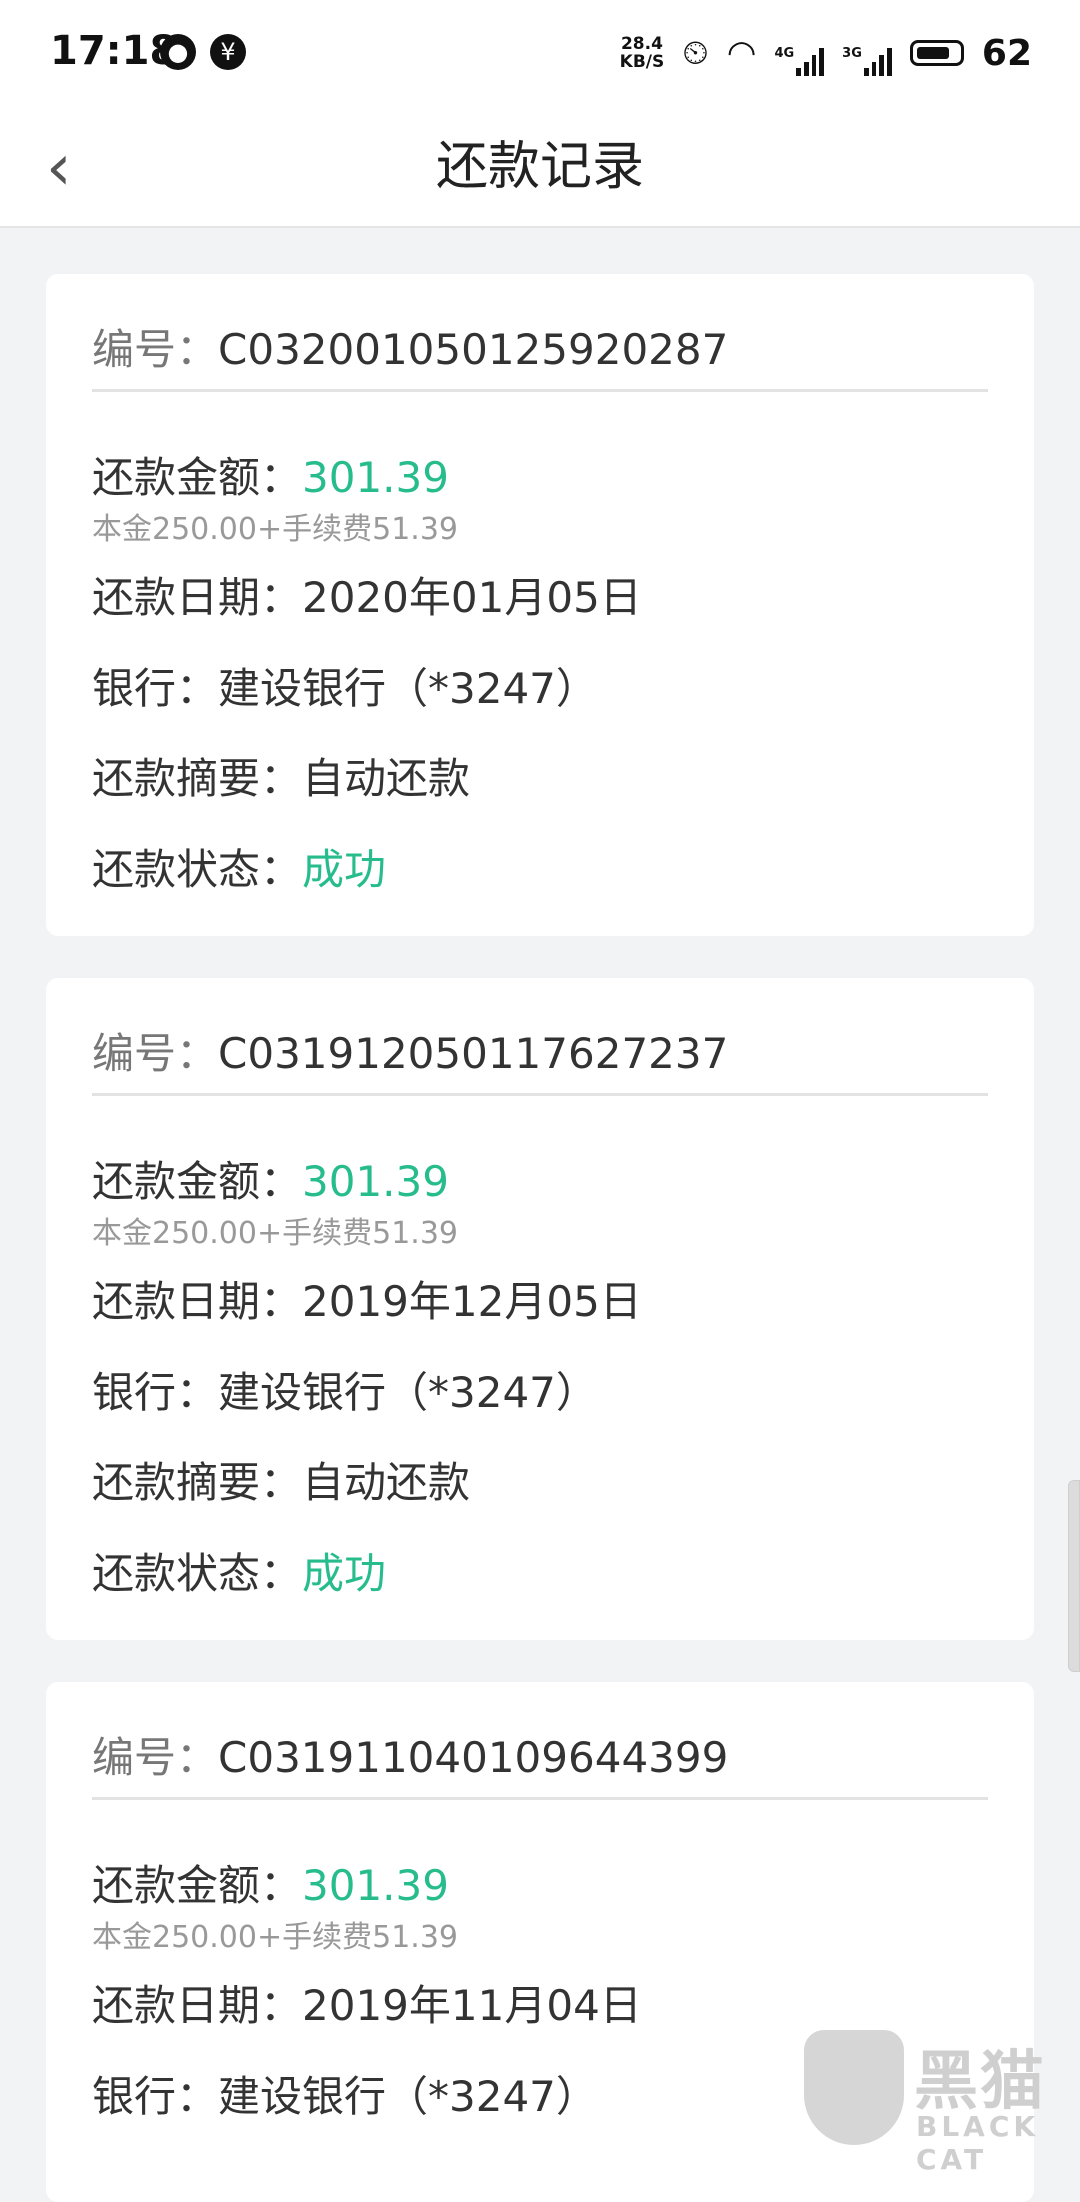  I want to click on alarm-icon: ⏲, so click(695, 53).